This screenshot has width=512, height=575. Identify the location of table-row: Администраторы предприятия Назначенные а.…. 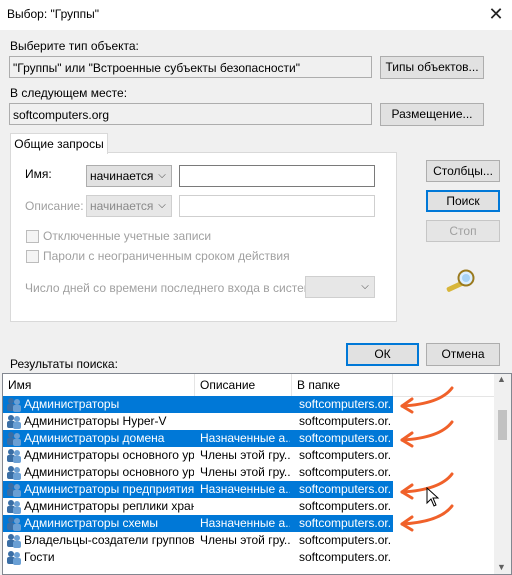
(198, 489).